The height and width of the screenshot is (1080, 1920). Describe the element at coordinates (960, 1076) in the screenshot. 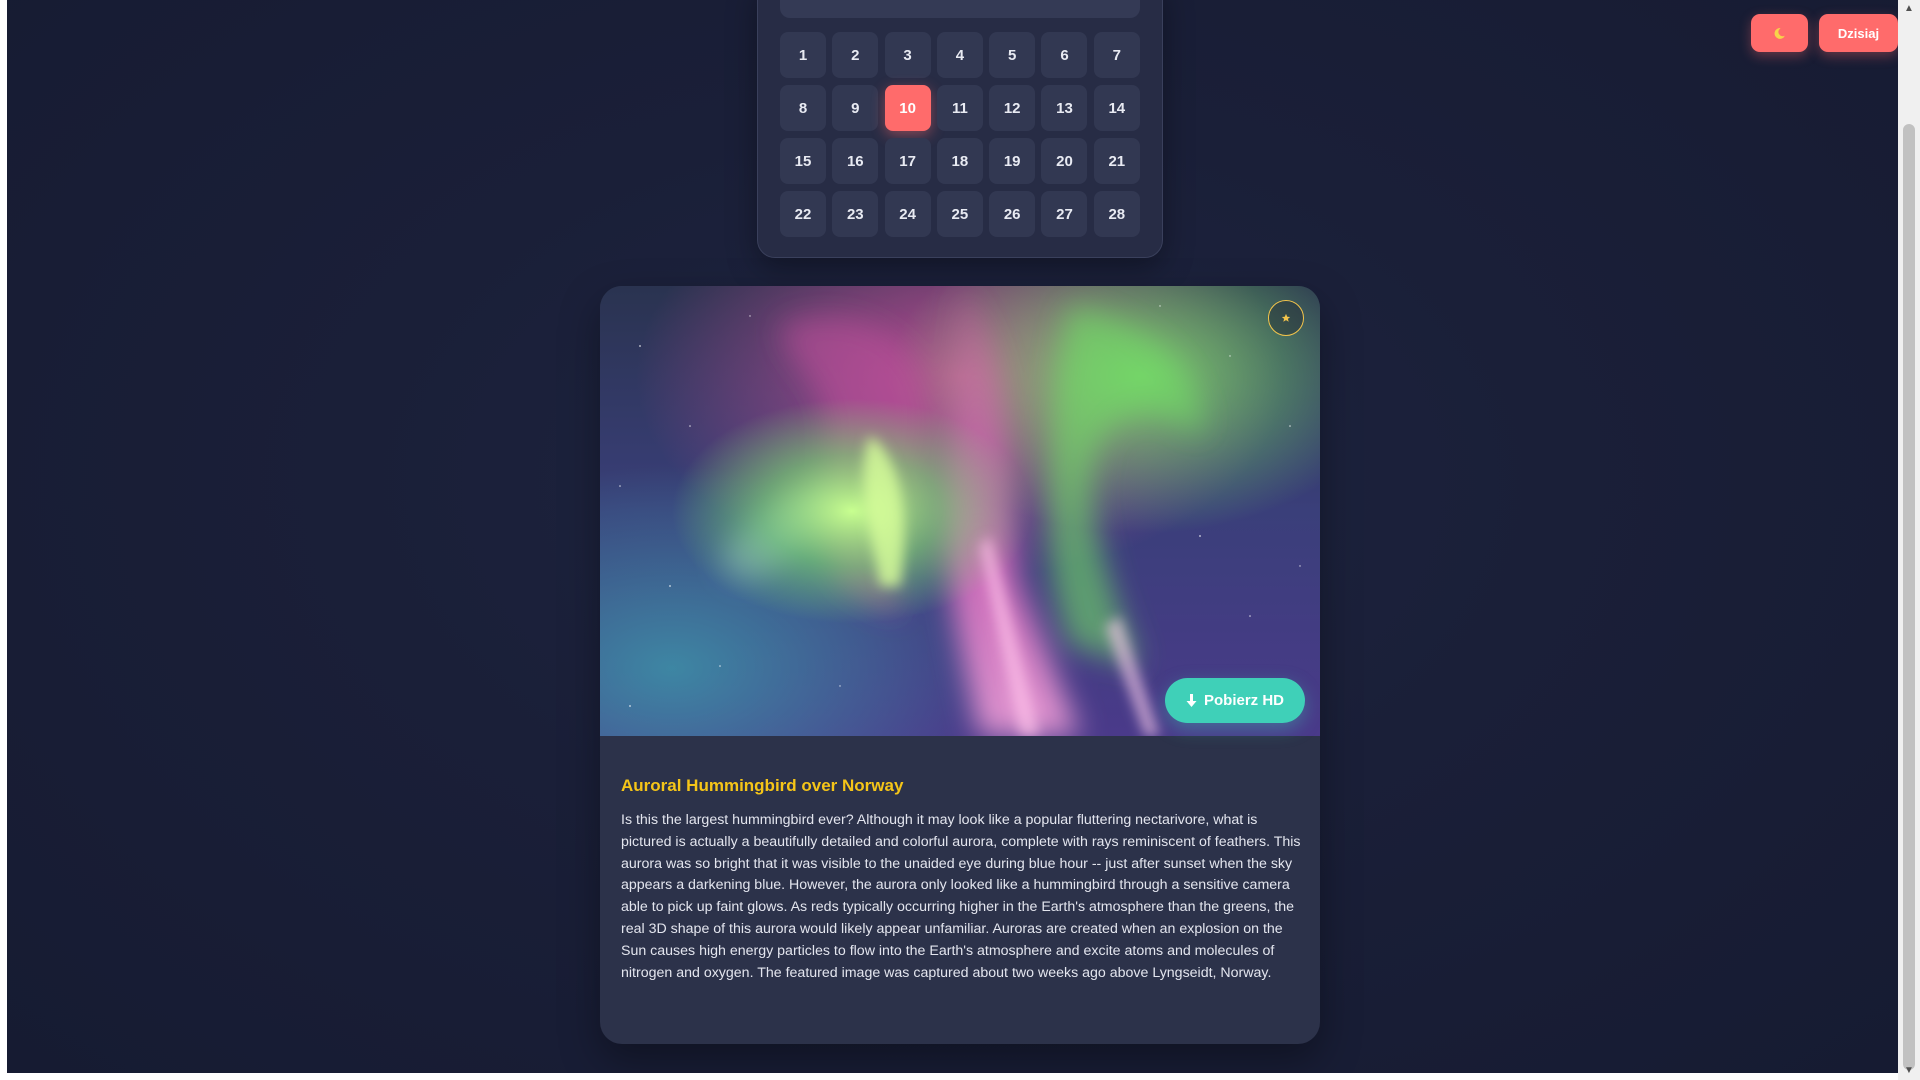

I see `window-bottom-edge` at that location.